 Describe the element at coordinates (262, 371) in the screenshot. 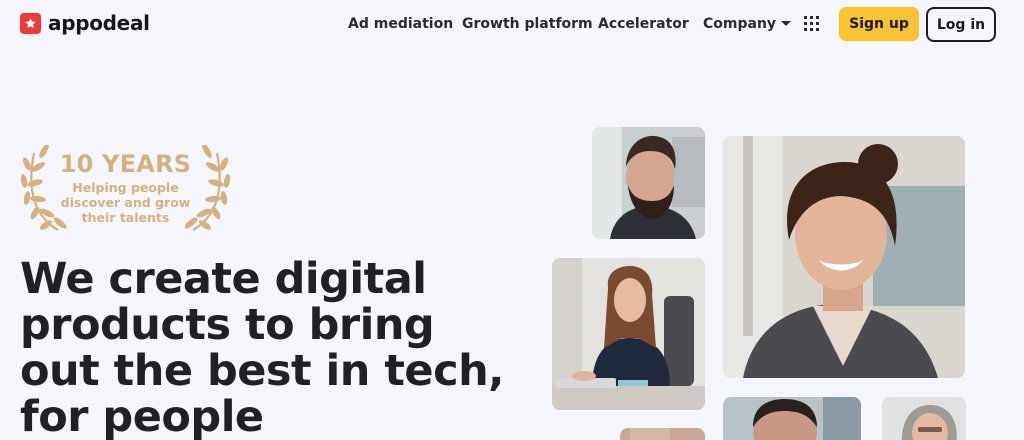

I see `headline-line: out the best in tech,` at that location.